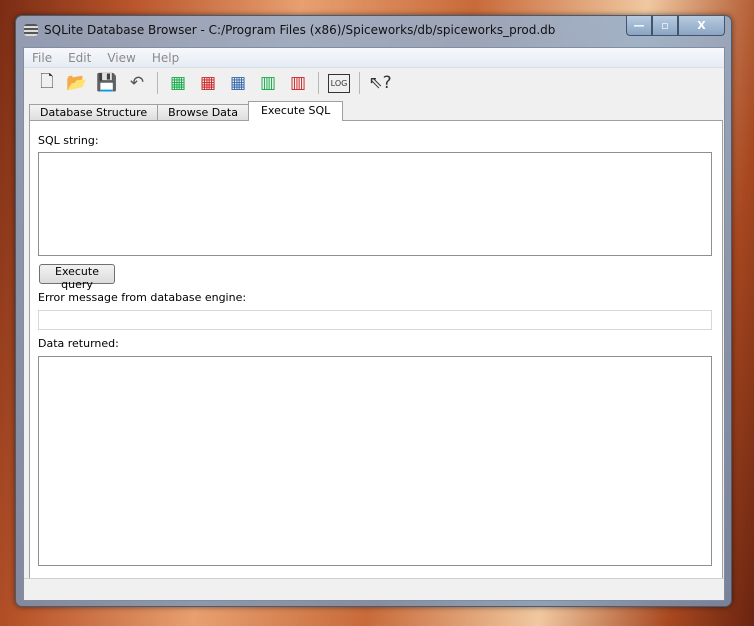 The width and height of the screenshot is (754, 626). I want to click on modify-table-button: ▦, so click(238, 83).